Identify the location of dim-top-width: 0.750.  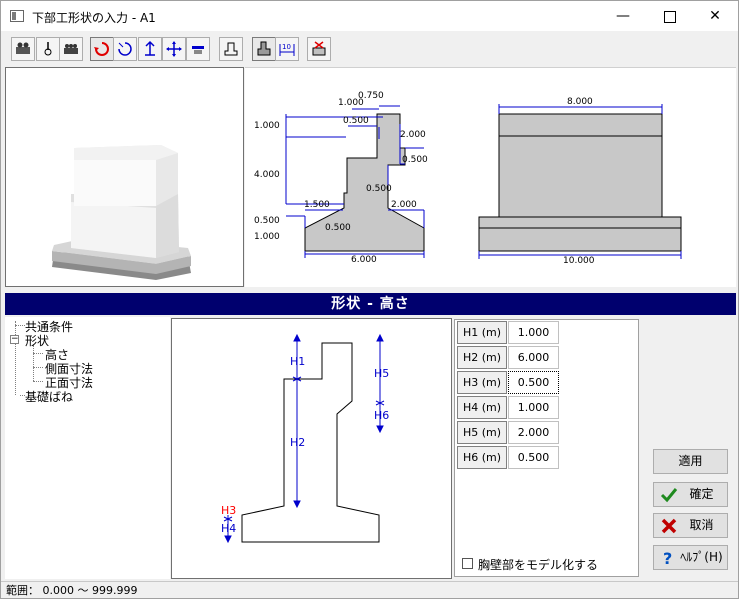
(371, 96).